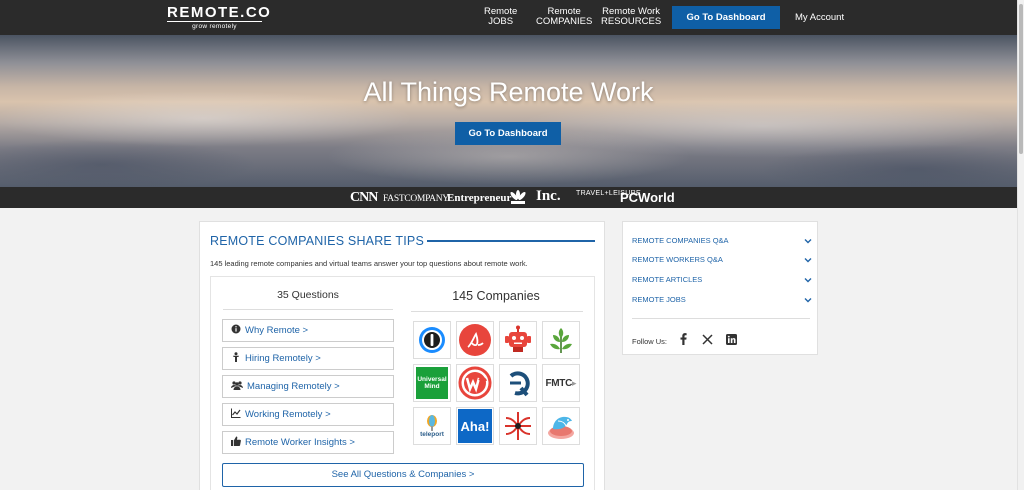  I want to click on sidebar-item-remote-workers-qa: REMOTE WORKERS Q&A, so click(722, 262).